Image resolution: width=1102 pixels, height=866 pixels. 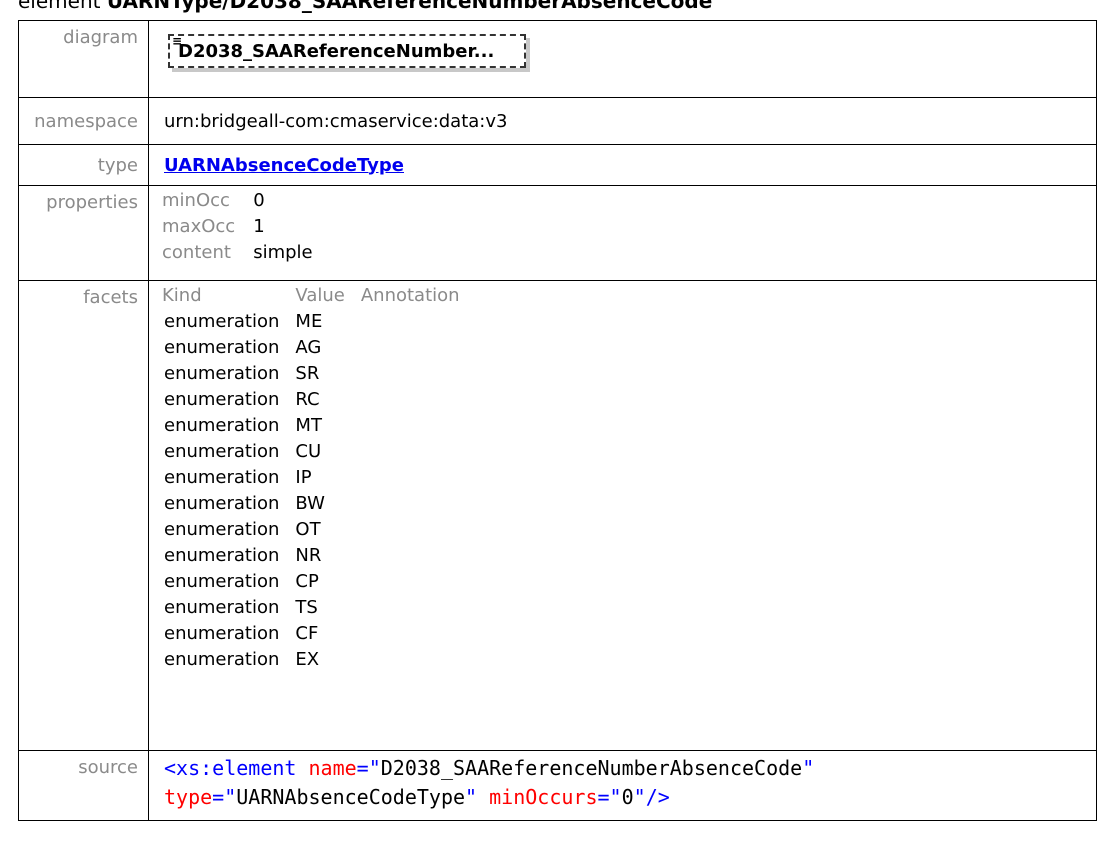 I want to click on xml-attr-name: name, so click(x=332, y=768).